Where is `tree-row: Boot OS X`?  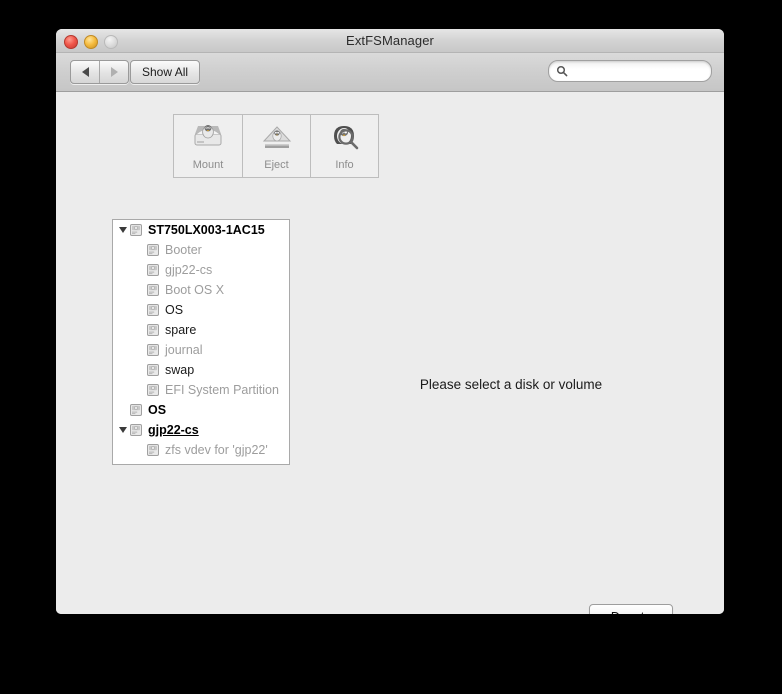
tree-row: Boot OS X is located at coordinates (201, 290).